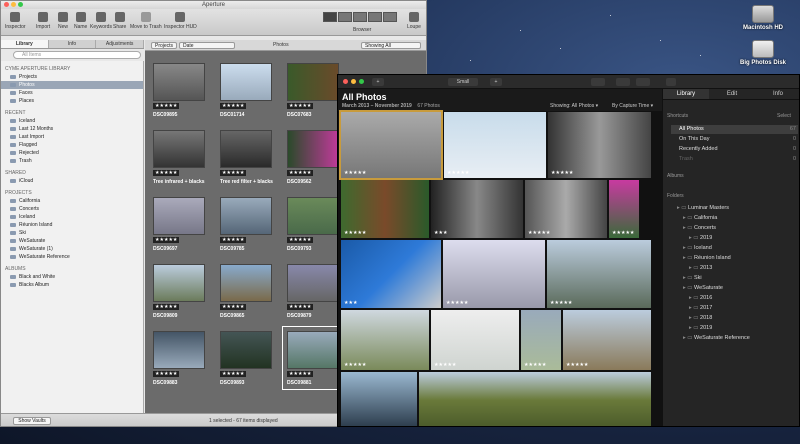 This screenshot has height=444, width=800. I want to click on folder-item: ▸ ▭ 2016, so click(739, 298).